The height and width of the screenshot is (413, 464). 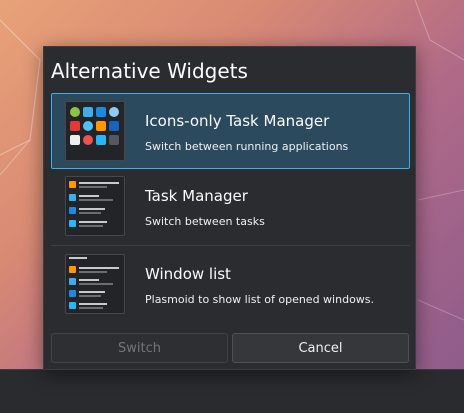 What do you see at coordinates (247, 146) in the screenshot?
I see `widget-item-description: Switch between running applications` at bounding box center [247, 146].